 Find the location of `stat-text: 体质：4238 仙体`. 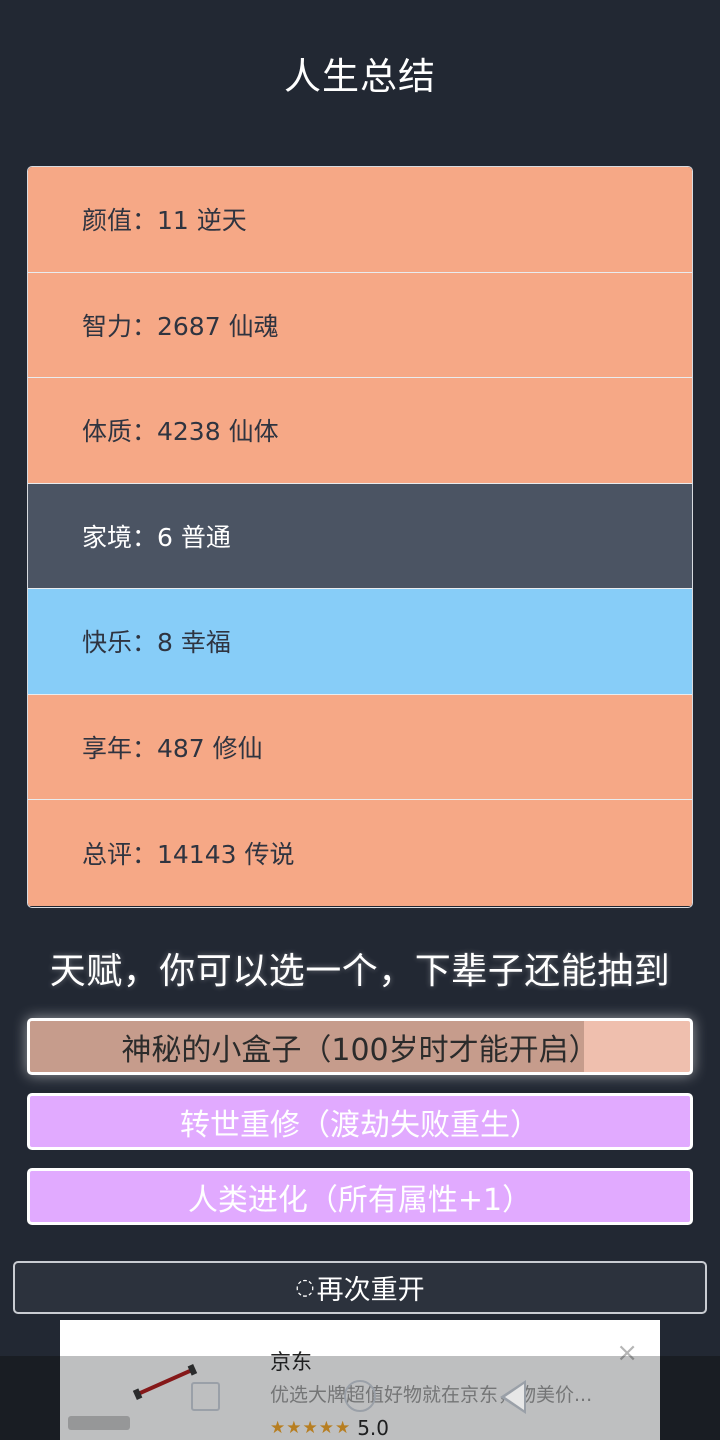

stat-text: 体质：4238 仙体 is located at coordinates (180, 432).